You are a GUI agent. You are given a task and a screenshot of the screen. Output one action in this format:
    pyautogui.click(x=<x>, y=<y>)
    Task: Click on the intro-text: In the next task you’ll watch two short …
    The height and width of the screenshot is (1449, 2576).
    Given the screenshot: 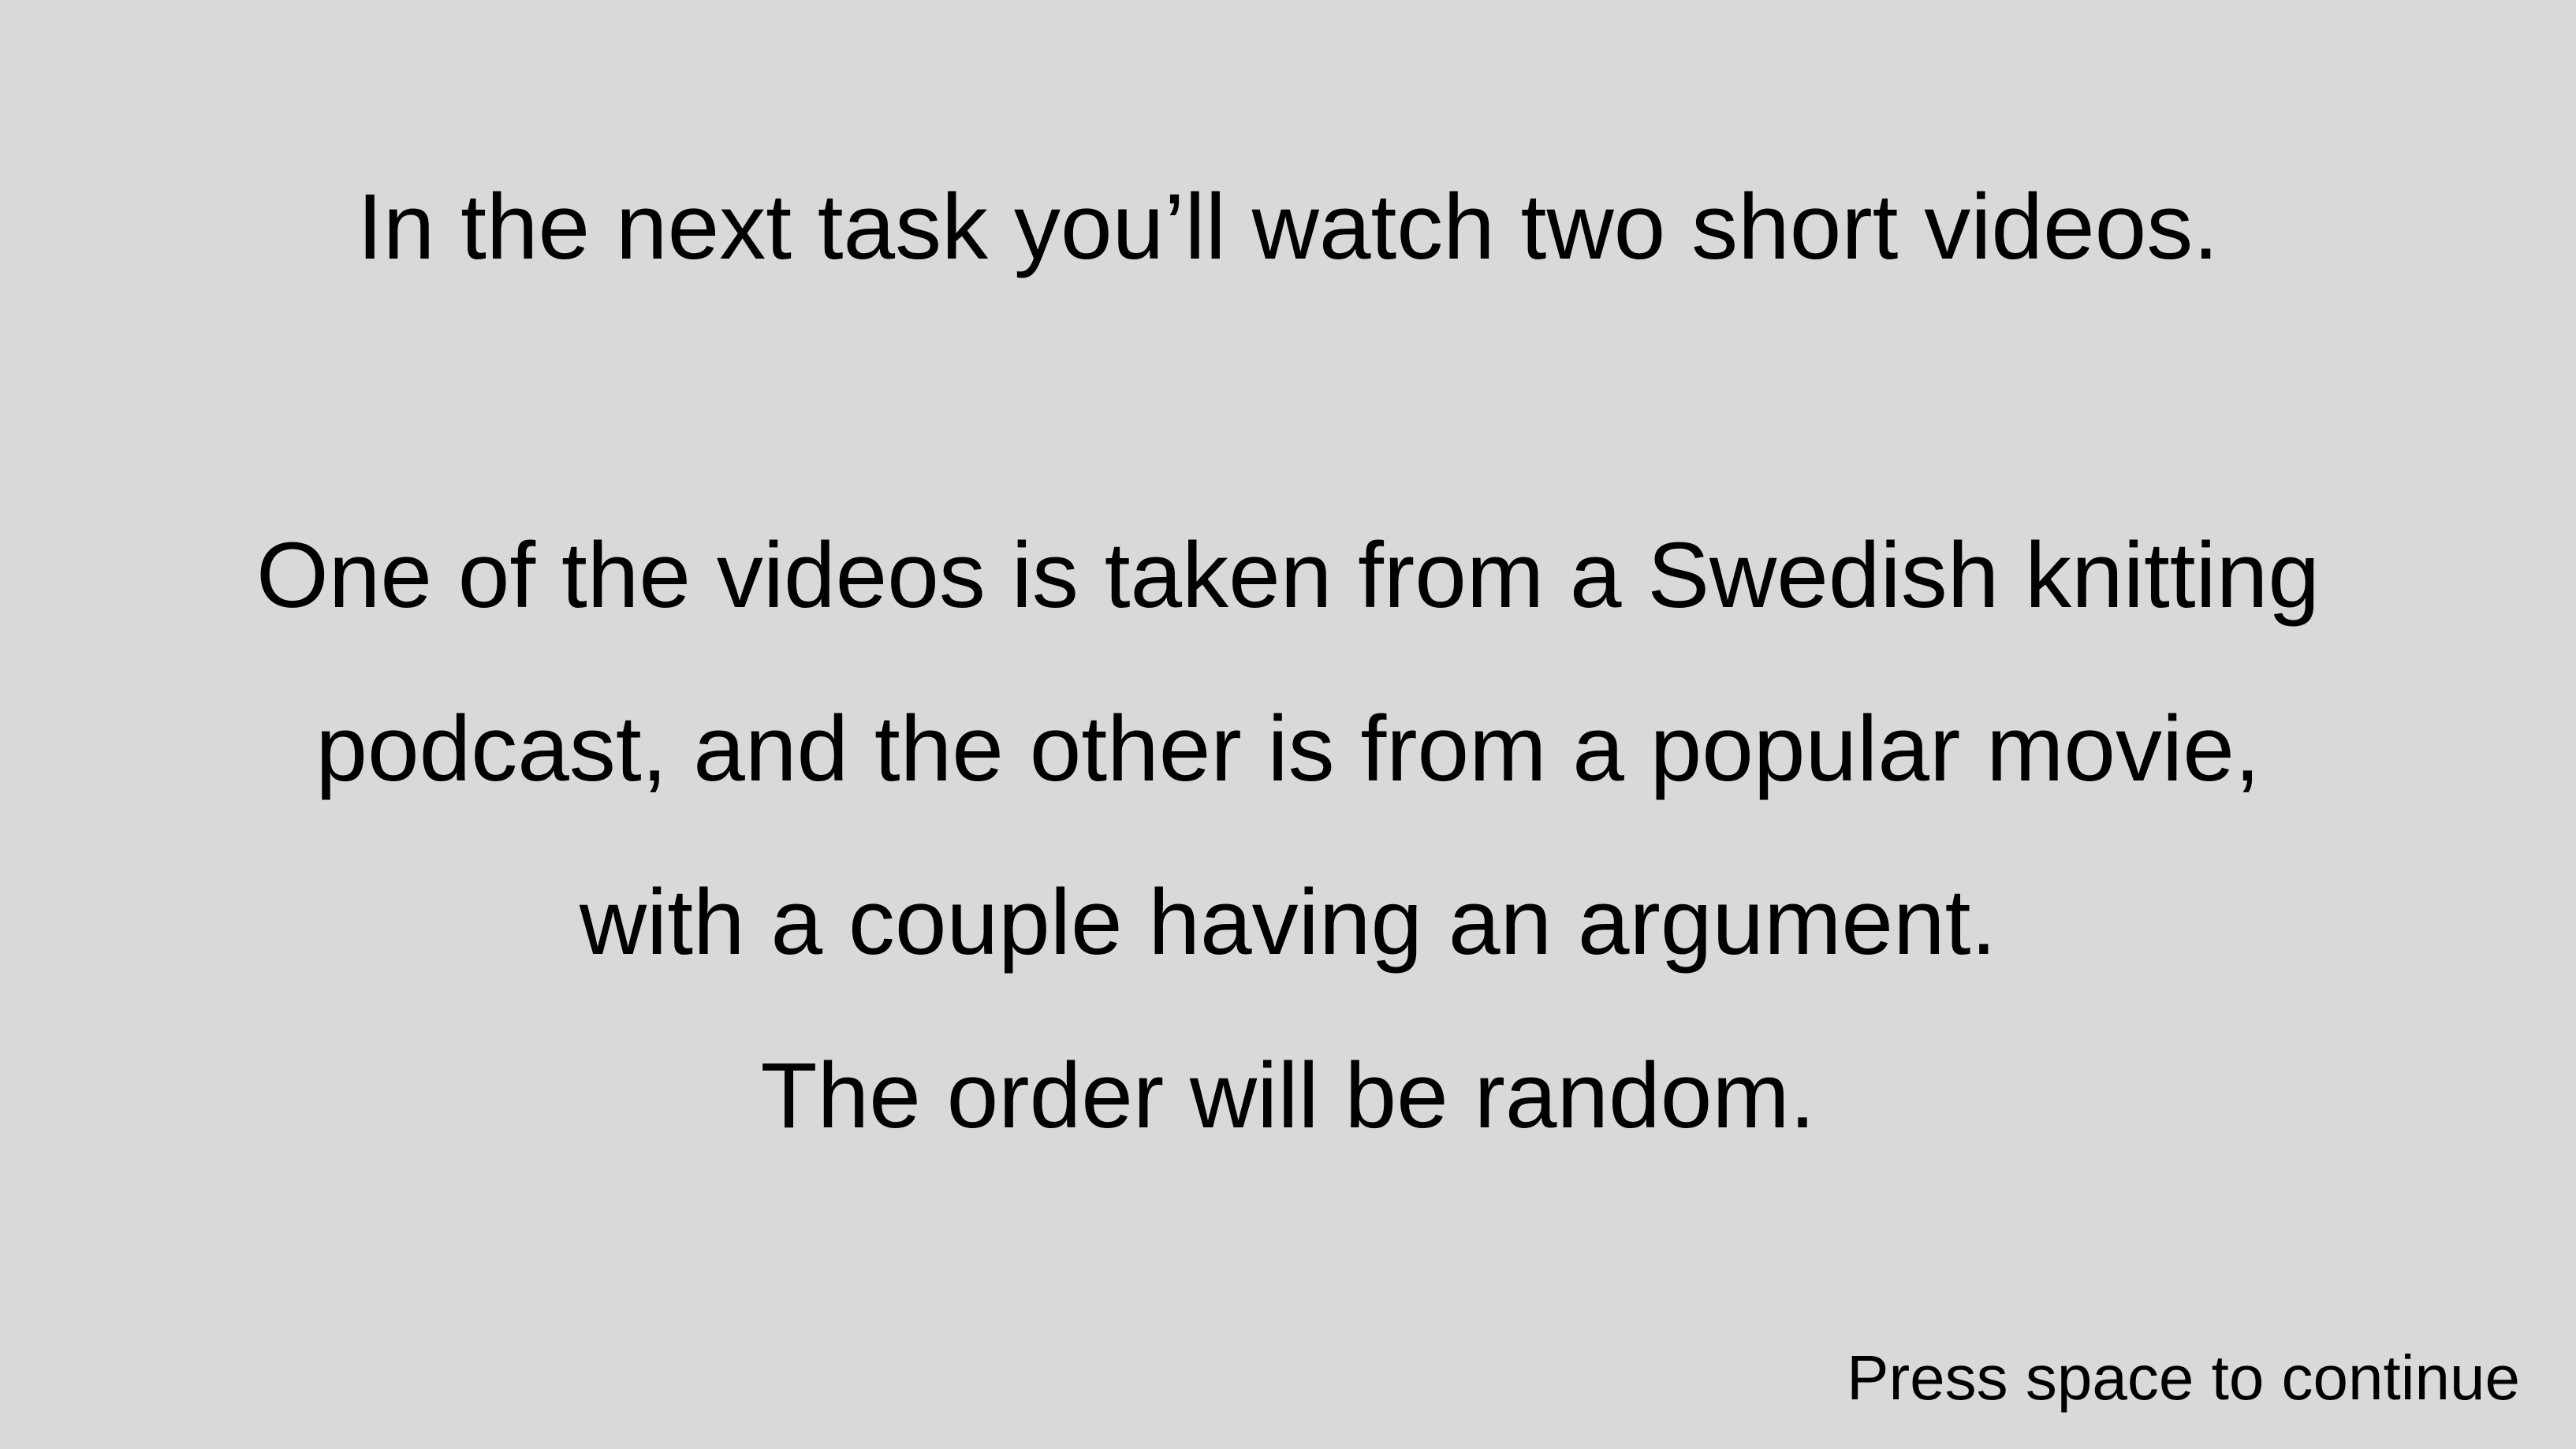 What is the action you would take?
    pyautogui.click(x=1288, y=227)
    